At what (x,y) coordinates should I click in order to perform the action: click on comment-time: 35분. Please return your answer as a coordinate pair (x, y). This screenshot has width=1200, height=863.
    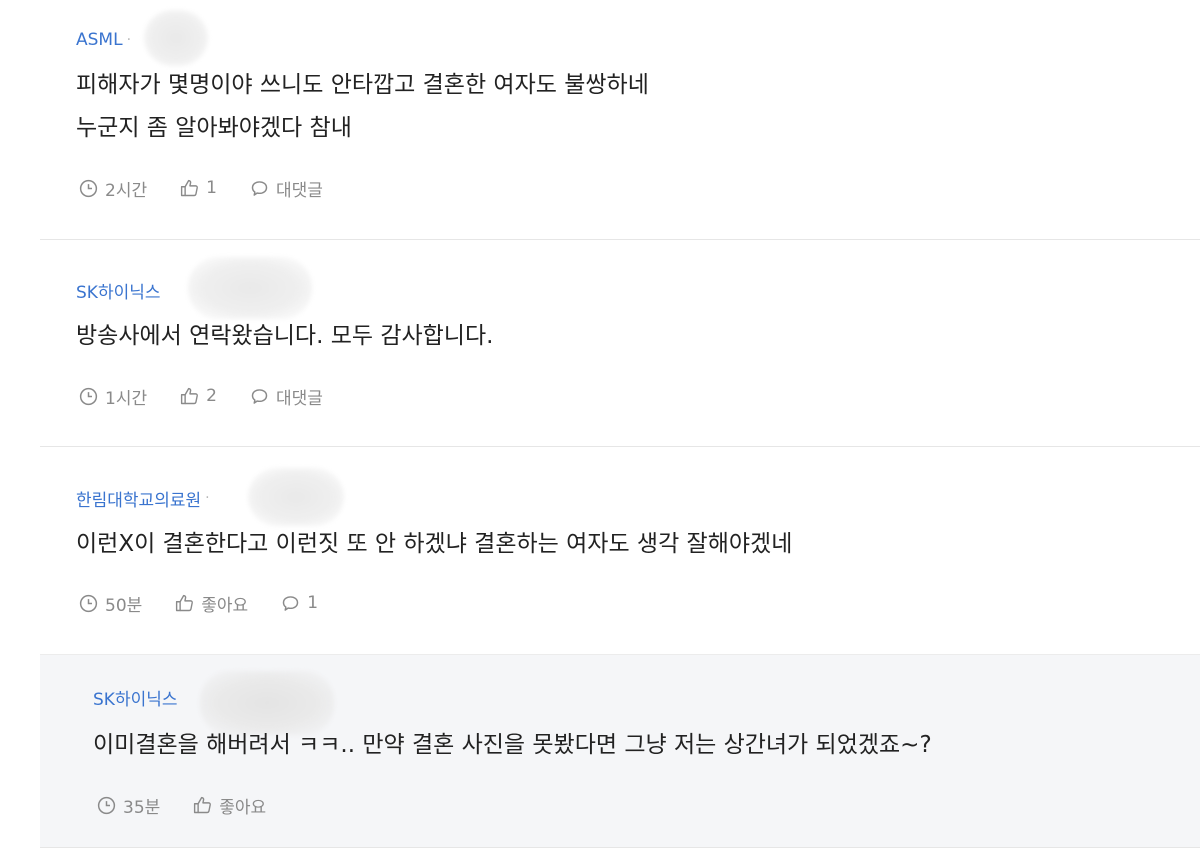
    Looking at the image, I should click on (128, 805).